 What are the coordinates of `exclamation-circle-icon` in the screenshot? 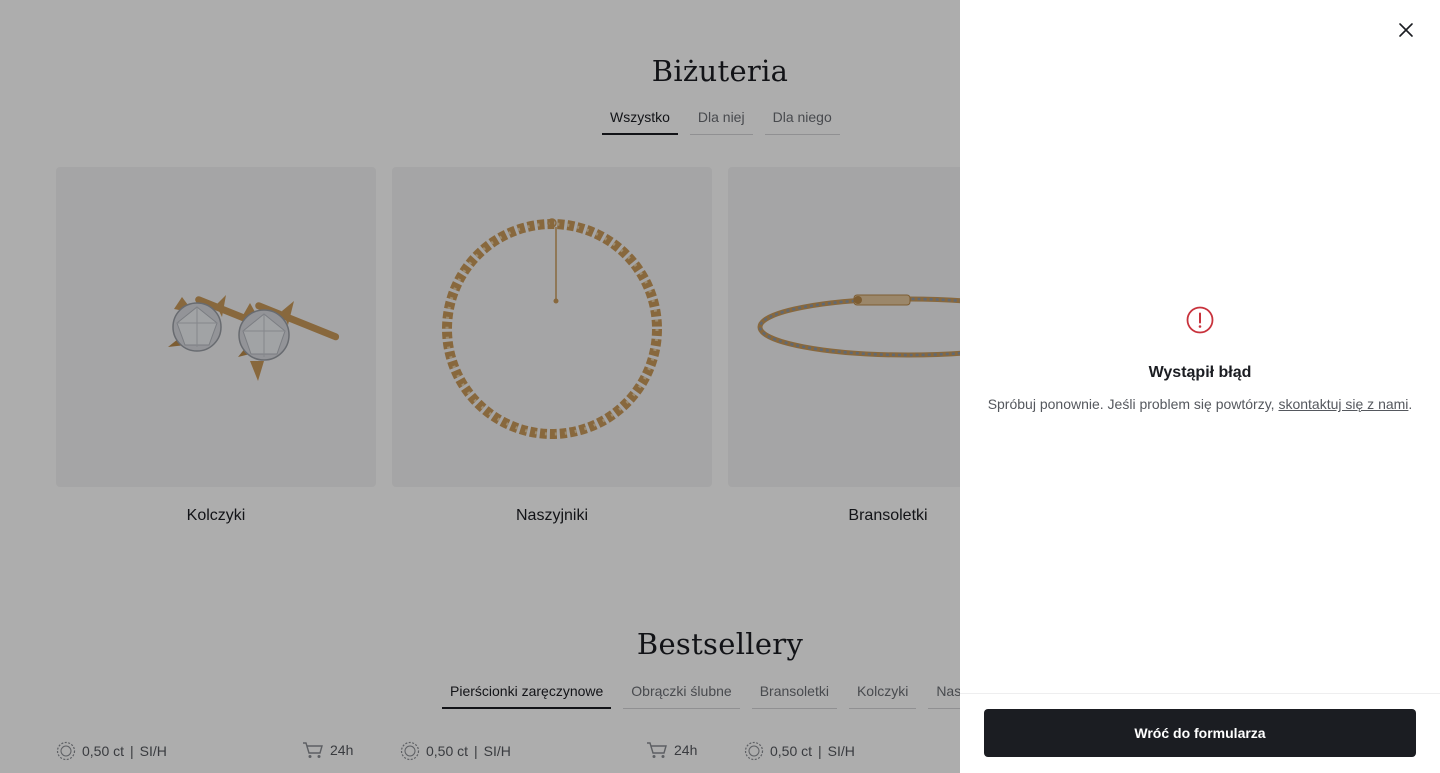 It's located at (1200, 320).